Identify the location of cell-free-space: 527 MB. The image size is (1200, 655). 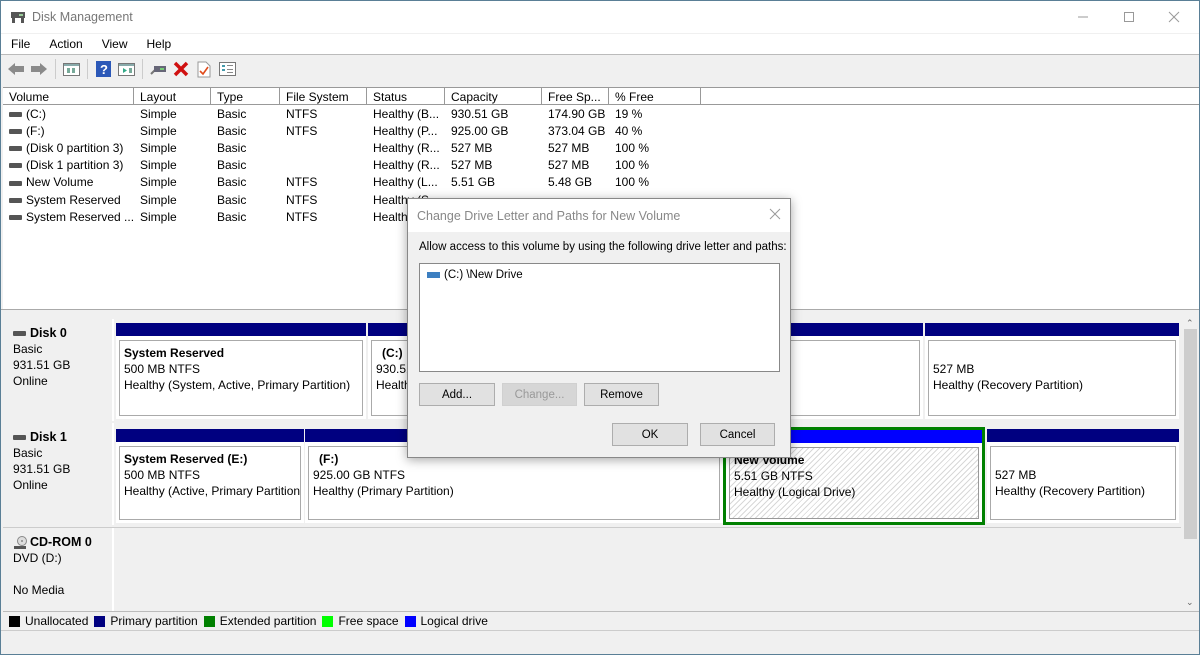
(569, 147).